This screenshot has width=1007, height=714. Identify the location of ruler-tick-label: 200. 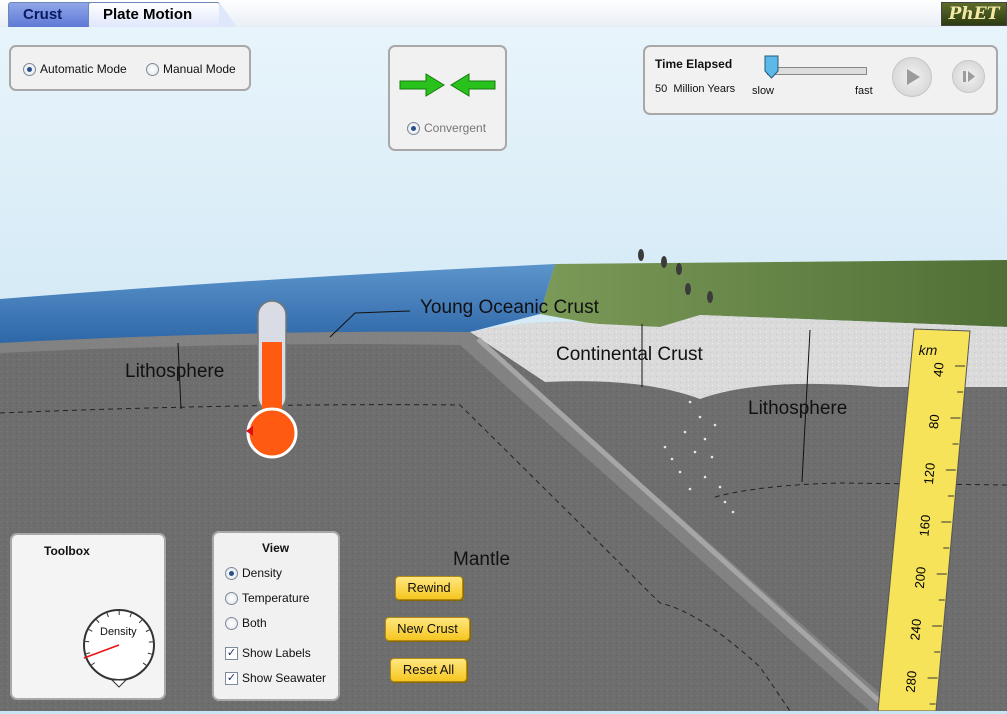
(920, 577).